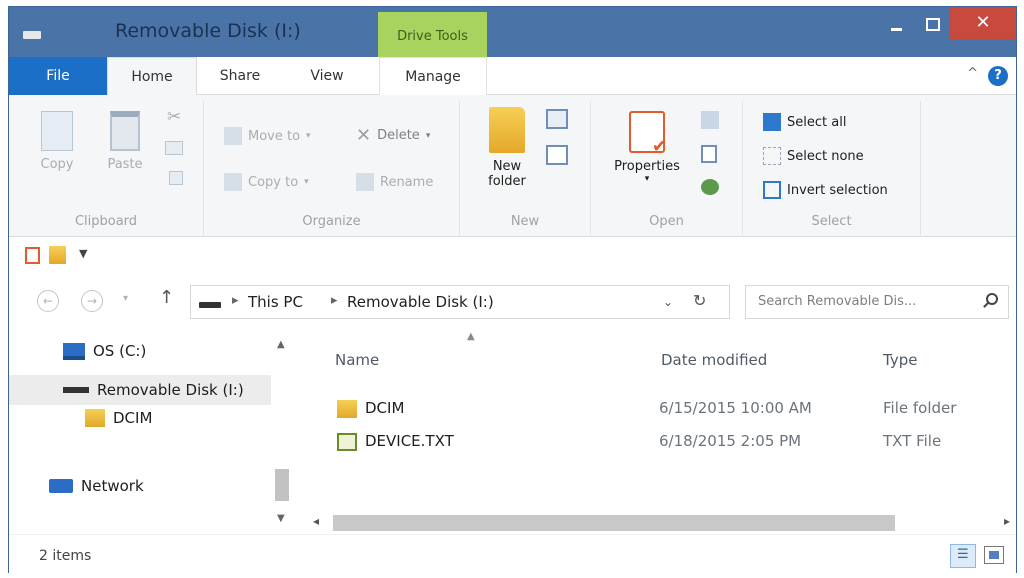 Image resolution: width=1024 pixels, height=578 pixels. Describe the element at coordinates (58, 76) in the screenshot. I see `tab-file: File` at that location.